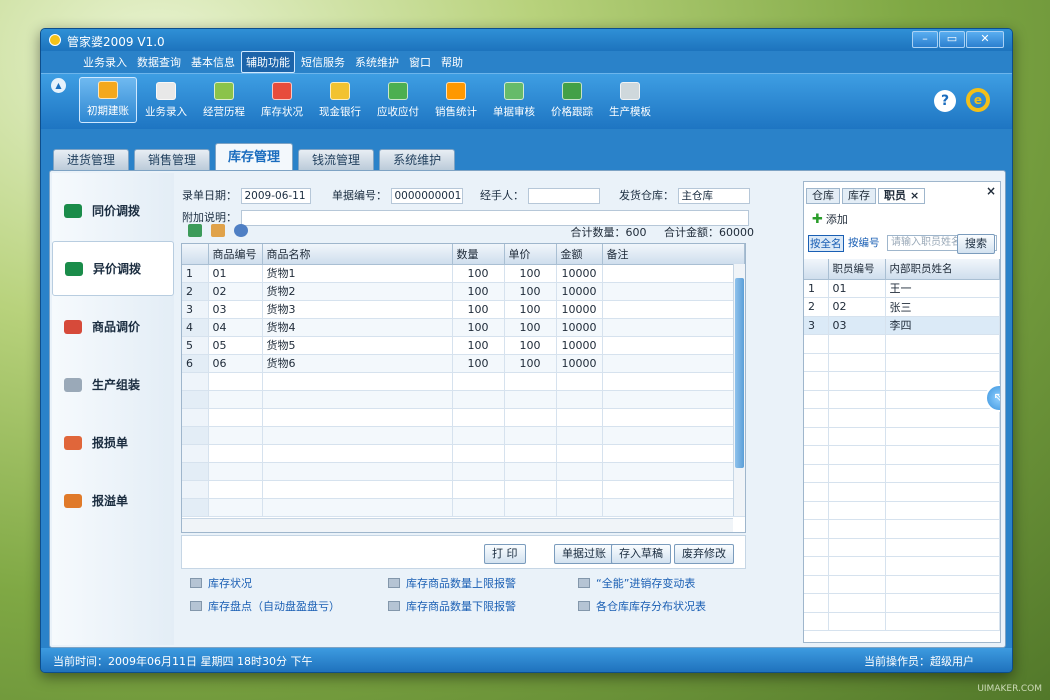 This screenshot has width=1050, height=700. What do you see at coordinates (584, 554) in the screenshot?
I see `action-button-2: 单据过账` at bounding box center [584, 554].